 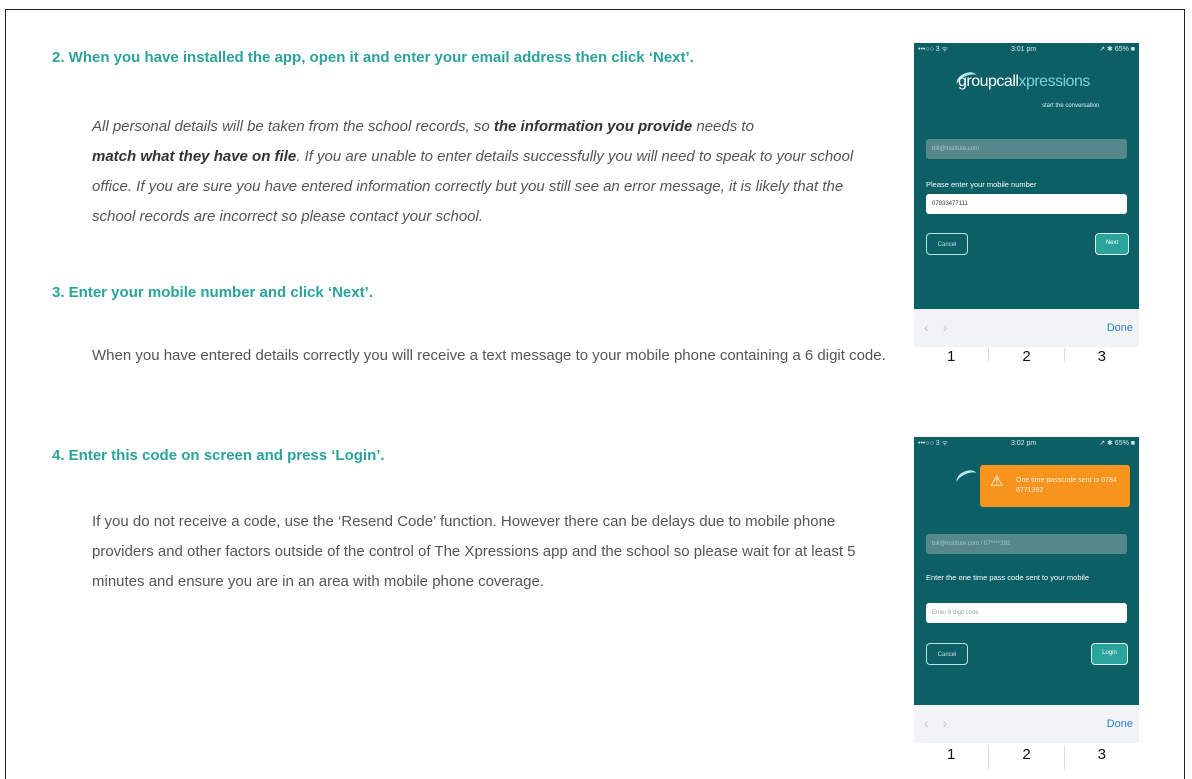 I want to click on groupcall-logo: groupcallxpressions, so click(x=1024, y=81).